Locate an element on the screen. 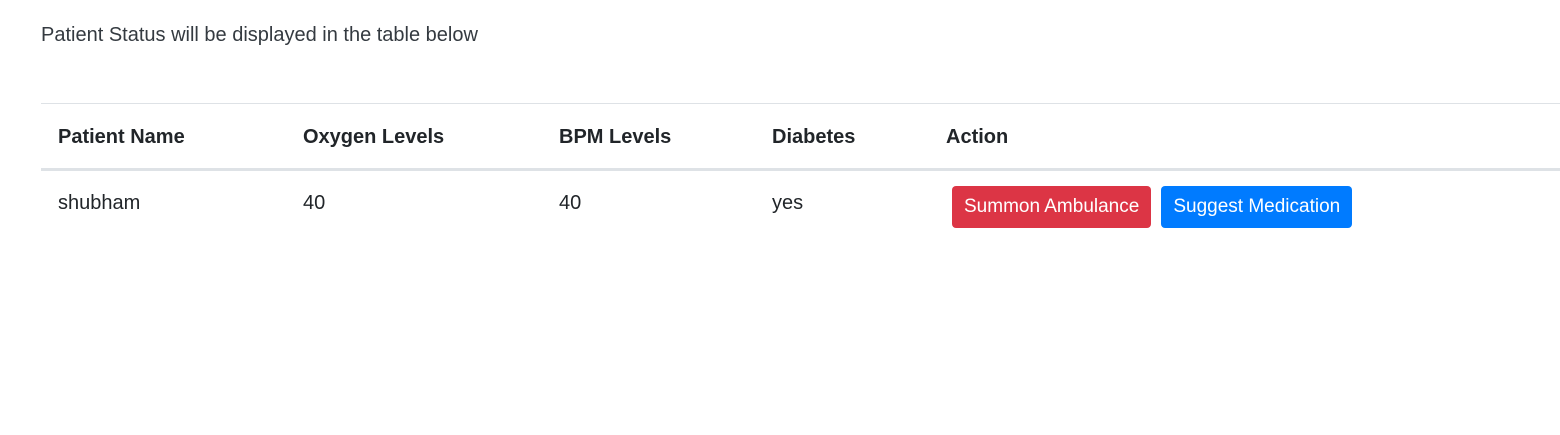 This screenshot has height=435, width=1560. cell-oxygen-level: 40 is located at coordinates (314, 203).